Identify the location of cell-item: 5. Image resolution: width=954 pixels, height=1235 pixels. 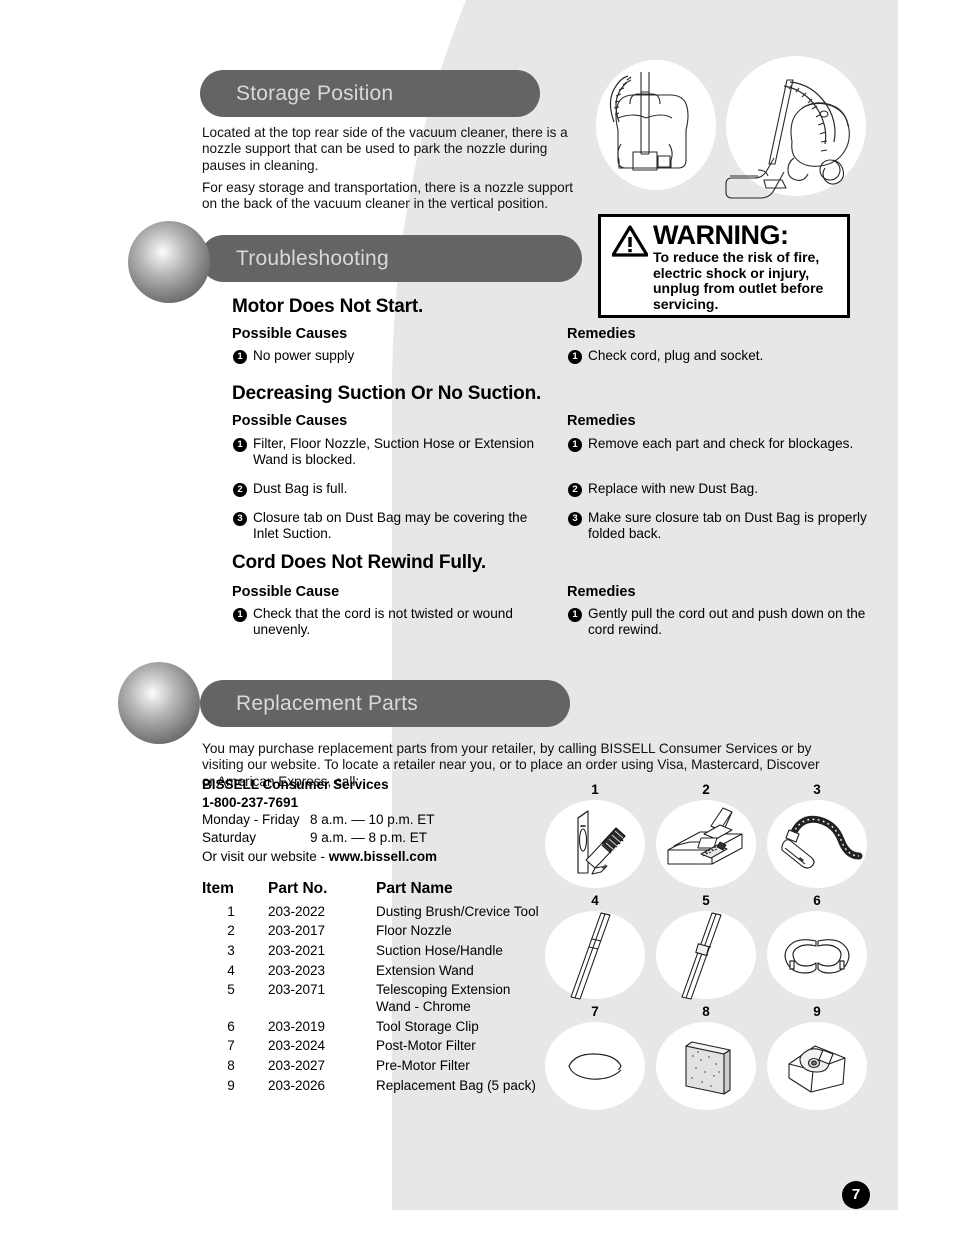
(231, 990).